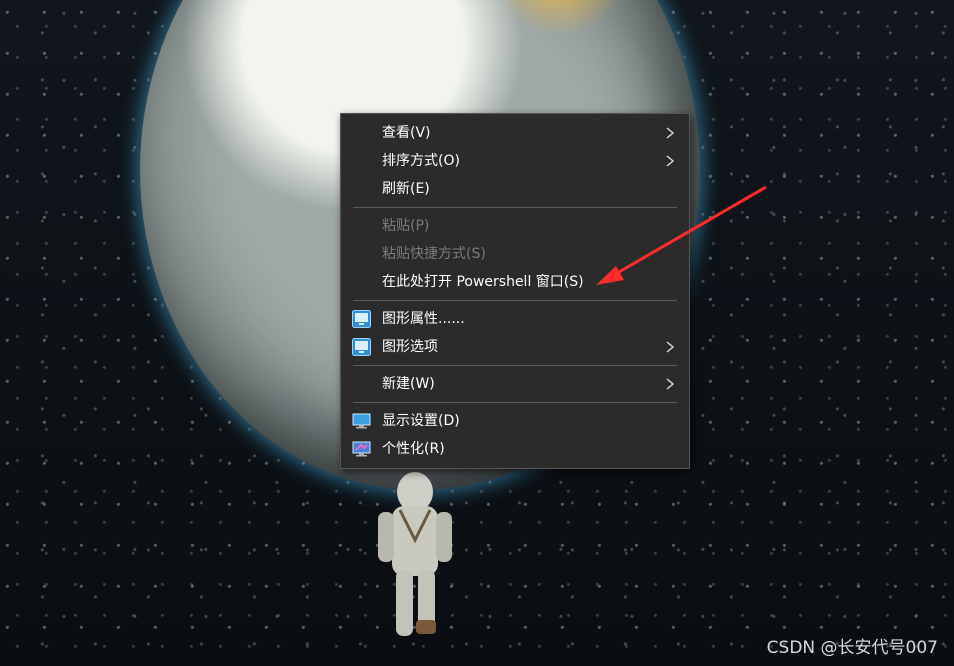 This screenshot has width=954, height=666. What do you see at coordinates (515, 347) in the screenshot?
I see `menu-item-graphics-options: 图形选项` at bounding box center [515, 347].